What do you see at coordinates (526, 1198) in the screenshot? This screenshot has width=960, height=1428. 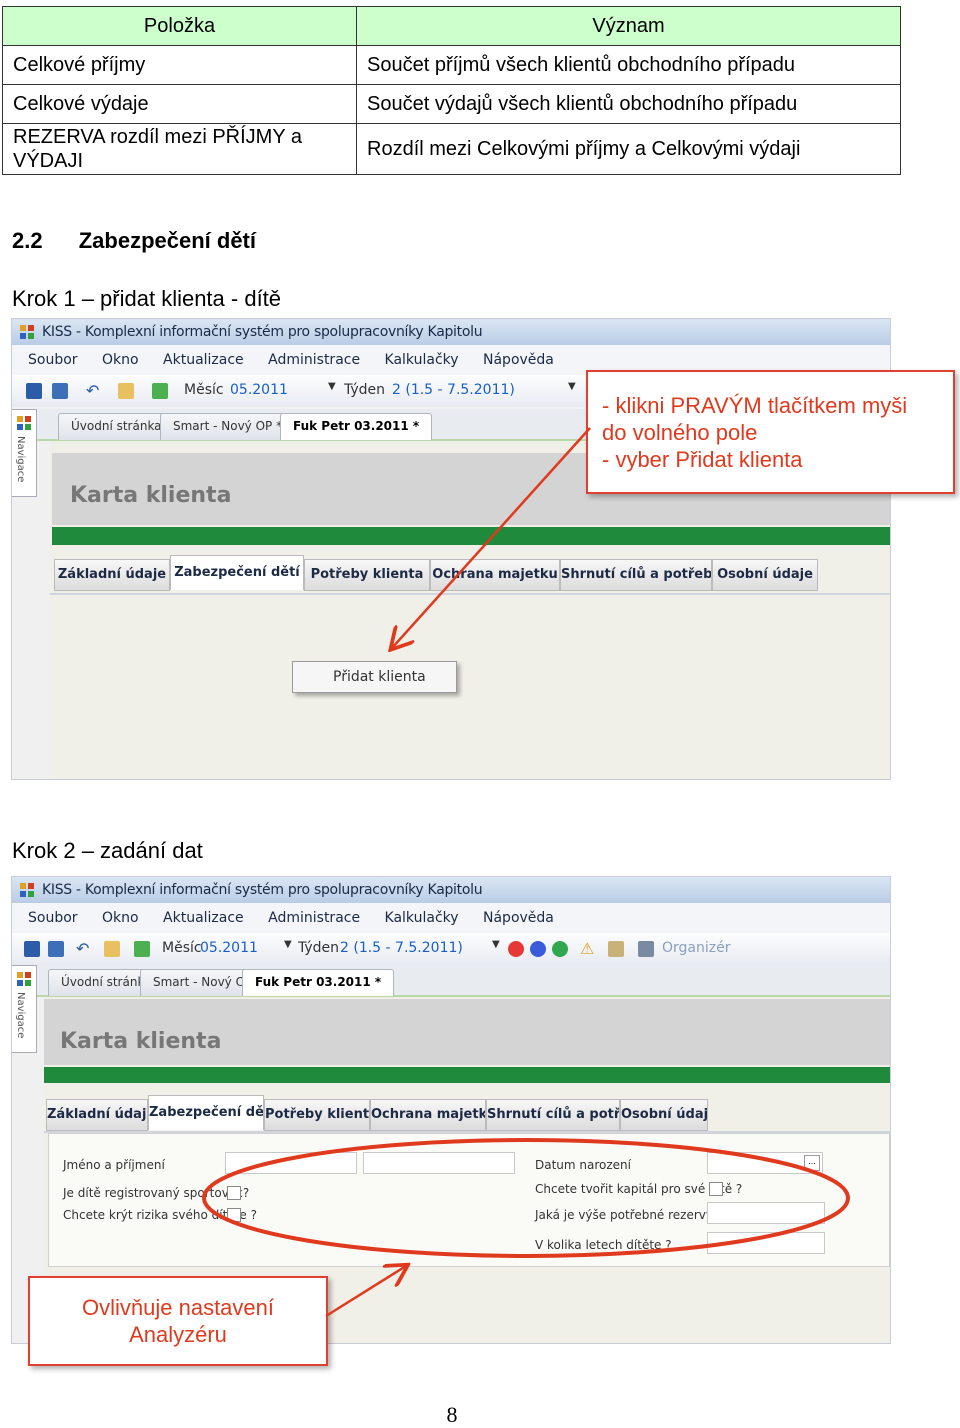 I see `highlight-ellipse` at bounding box center [526, 1198].